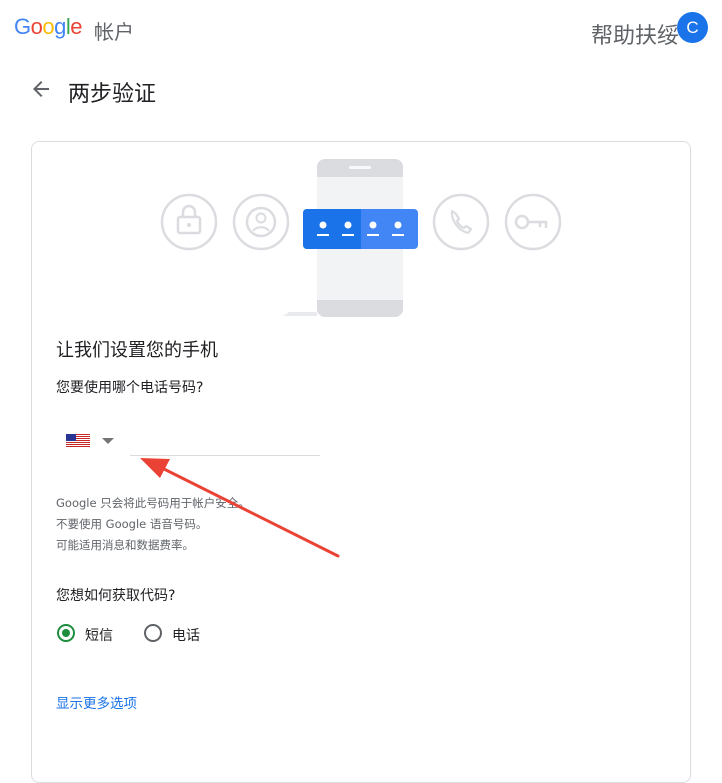  I want to click on note-line-3: 可能适用消息和数据费率。, so click(125, 545).